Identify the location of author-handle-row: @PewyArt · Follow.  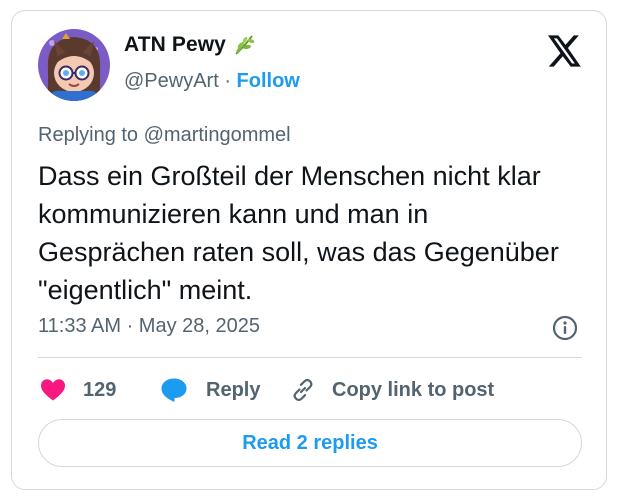
(212, 81).